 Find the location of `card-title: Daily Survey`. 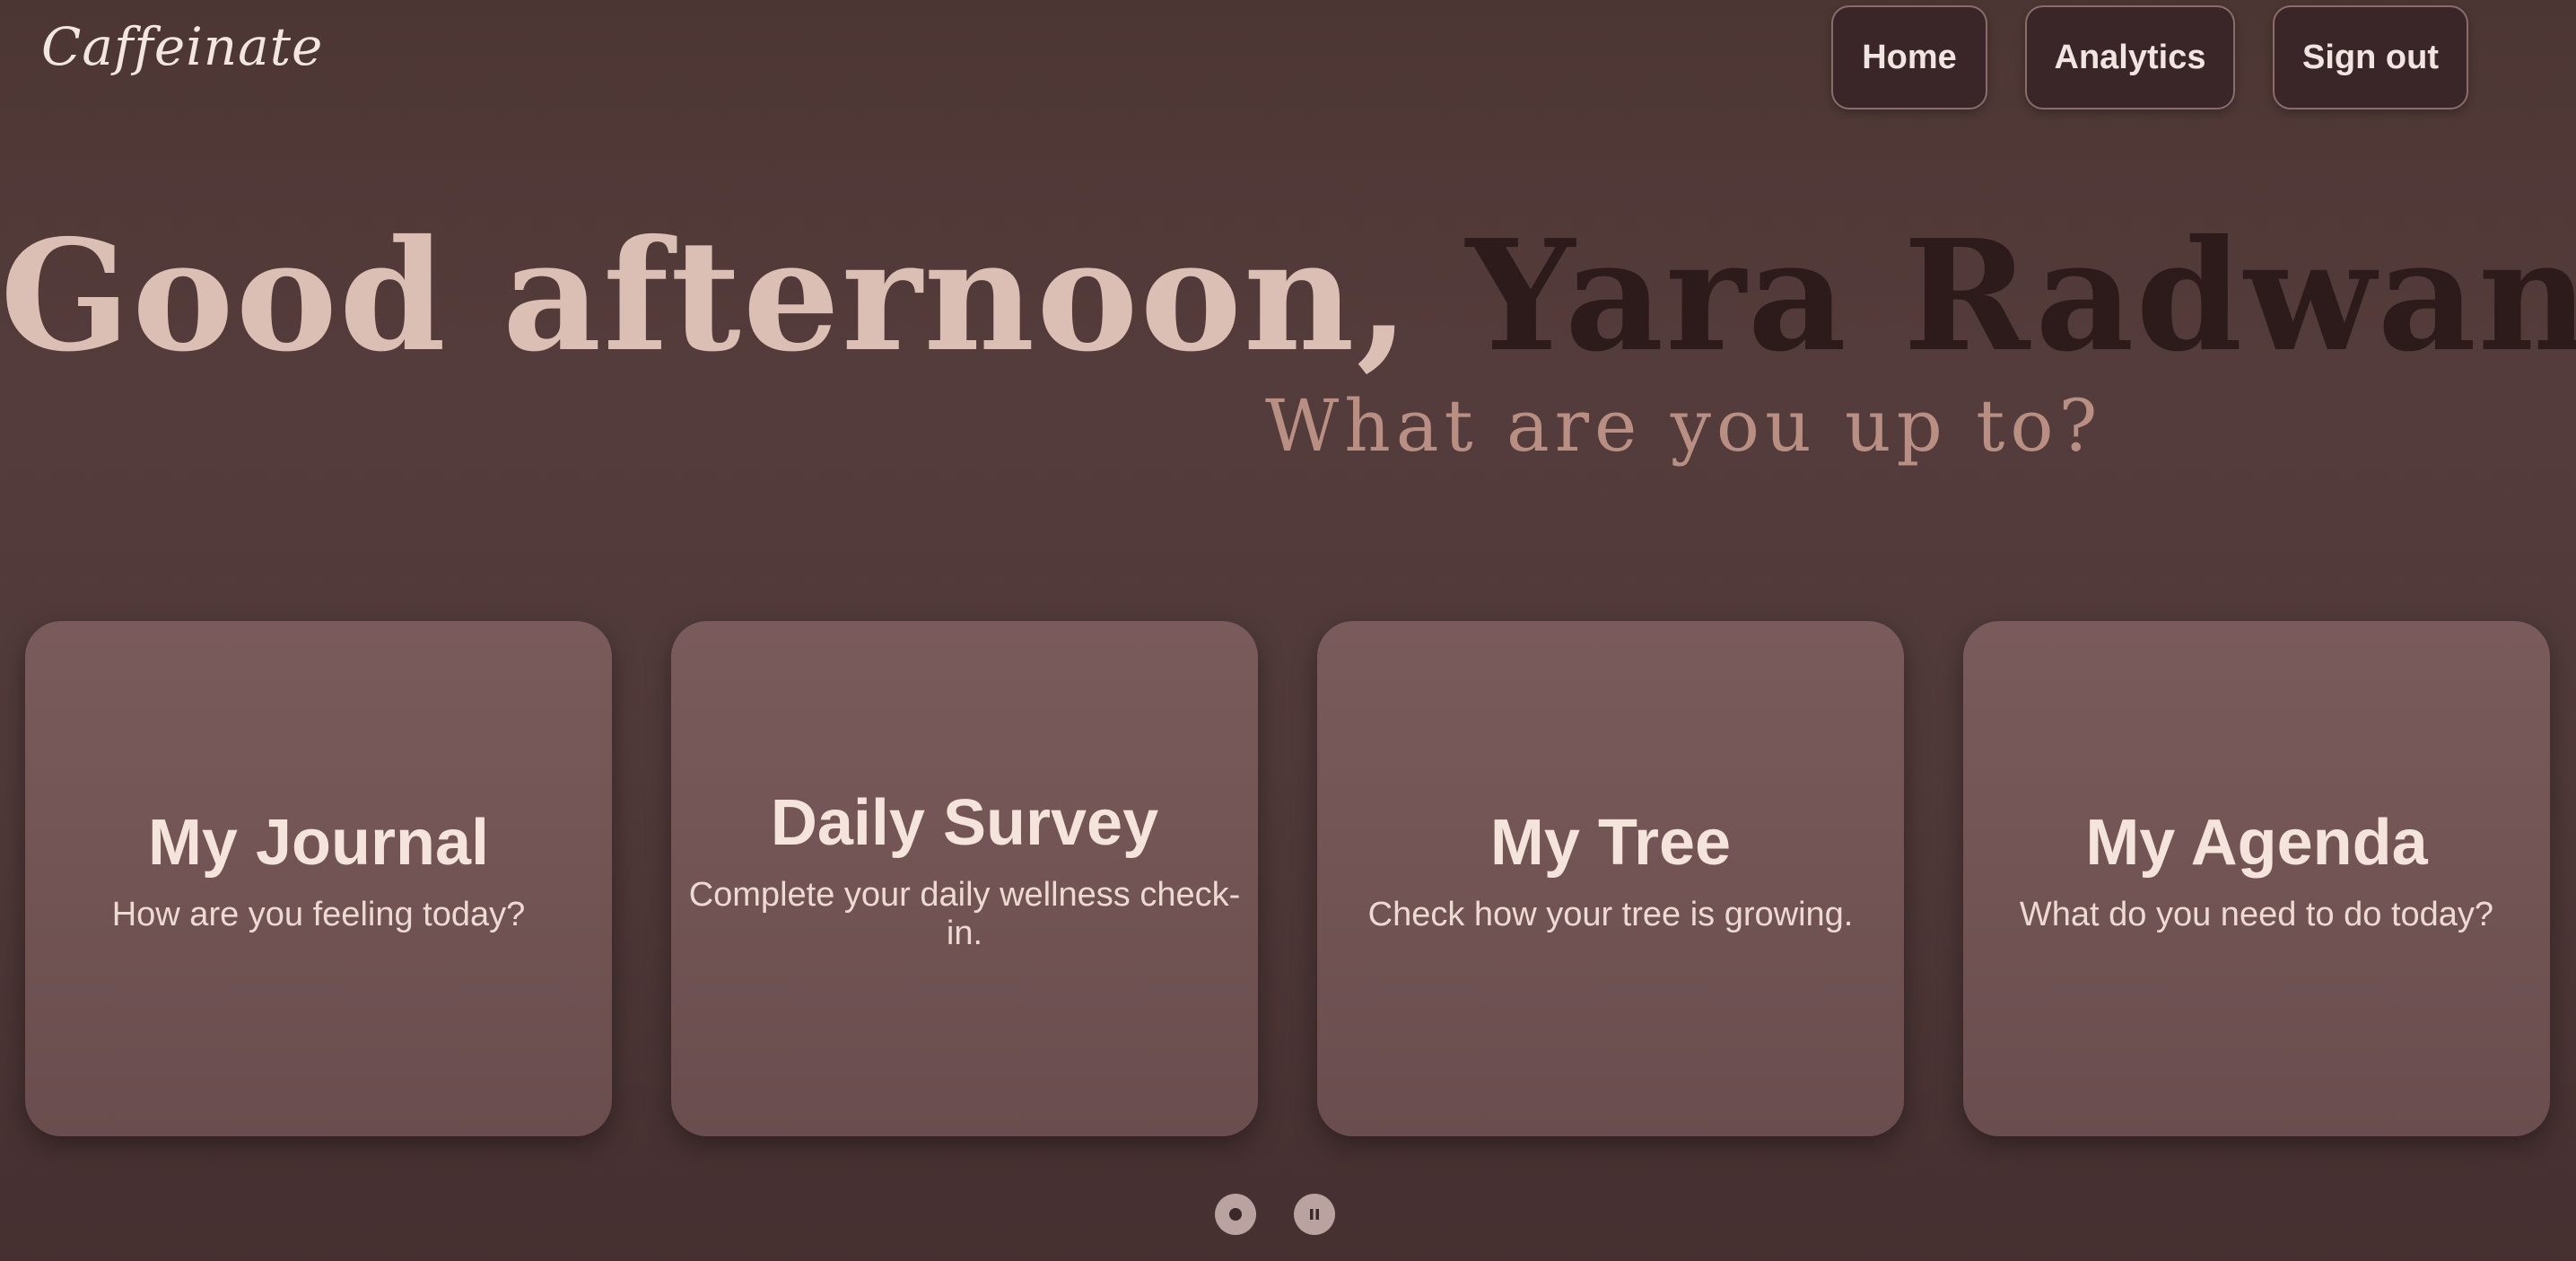

card-title: Daily Survey is located at coordinates (964, 823).